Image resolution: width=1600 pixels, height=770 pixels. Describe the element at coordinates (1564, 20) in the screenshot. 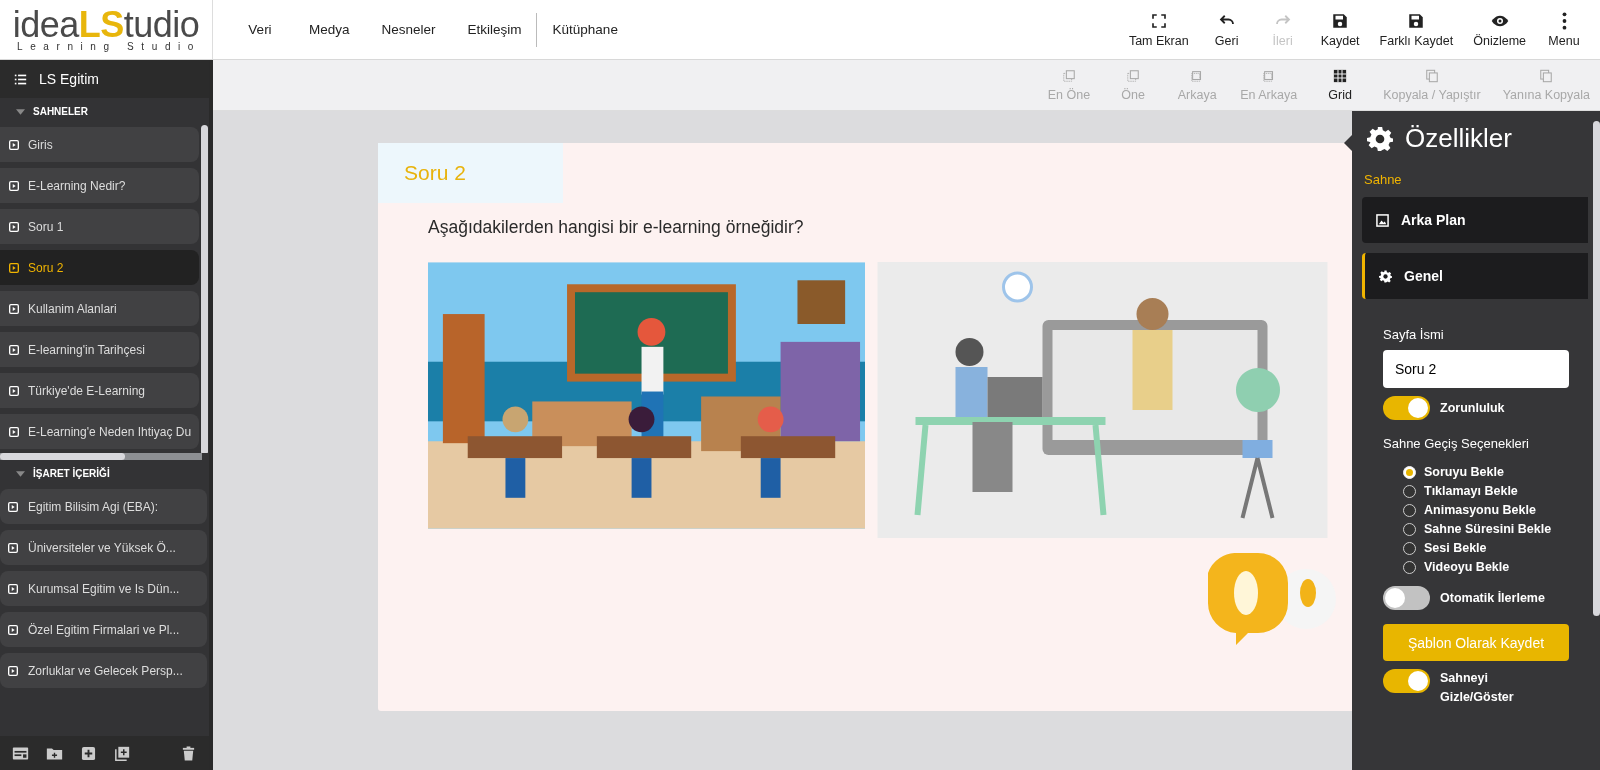

I see `more-icon` at that location.